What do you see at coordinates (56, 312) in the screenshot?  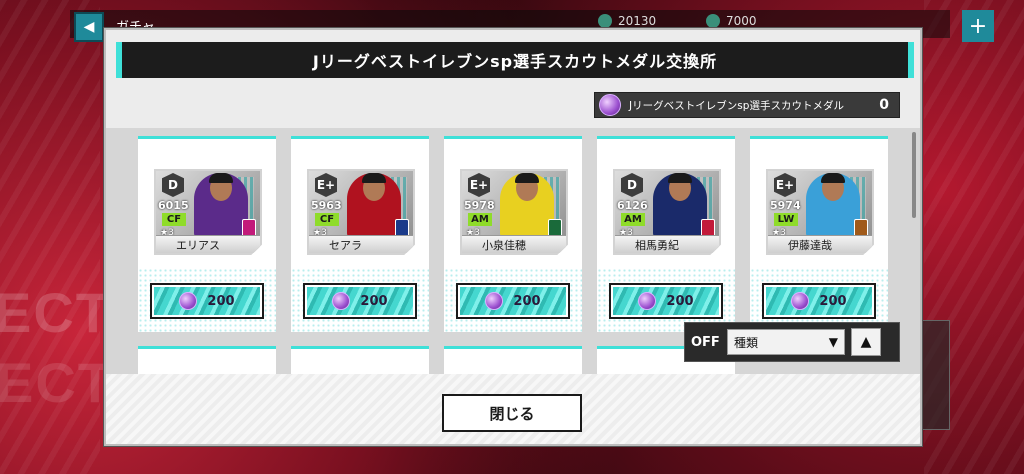 I see `background-text: ECT` at bounding box center [56, 312].